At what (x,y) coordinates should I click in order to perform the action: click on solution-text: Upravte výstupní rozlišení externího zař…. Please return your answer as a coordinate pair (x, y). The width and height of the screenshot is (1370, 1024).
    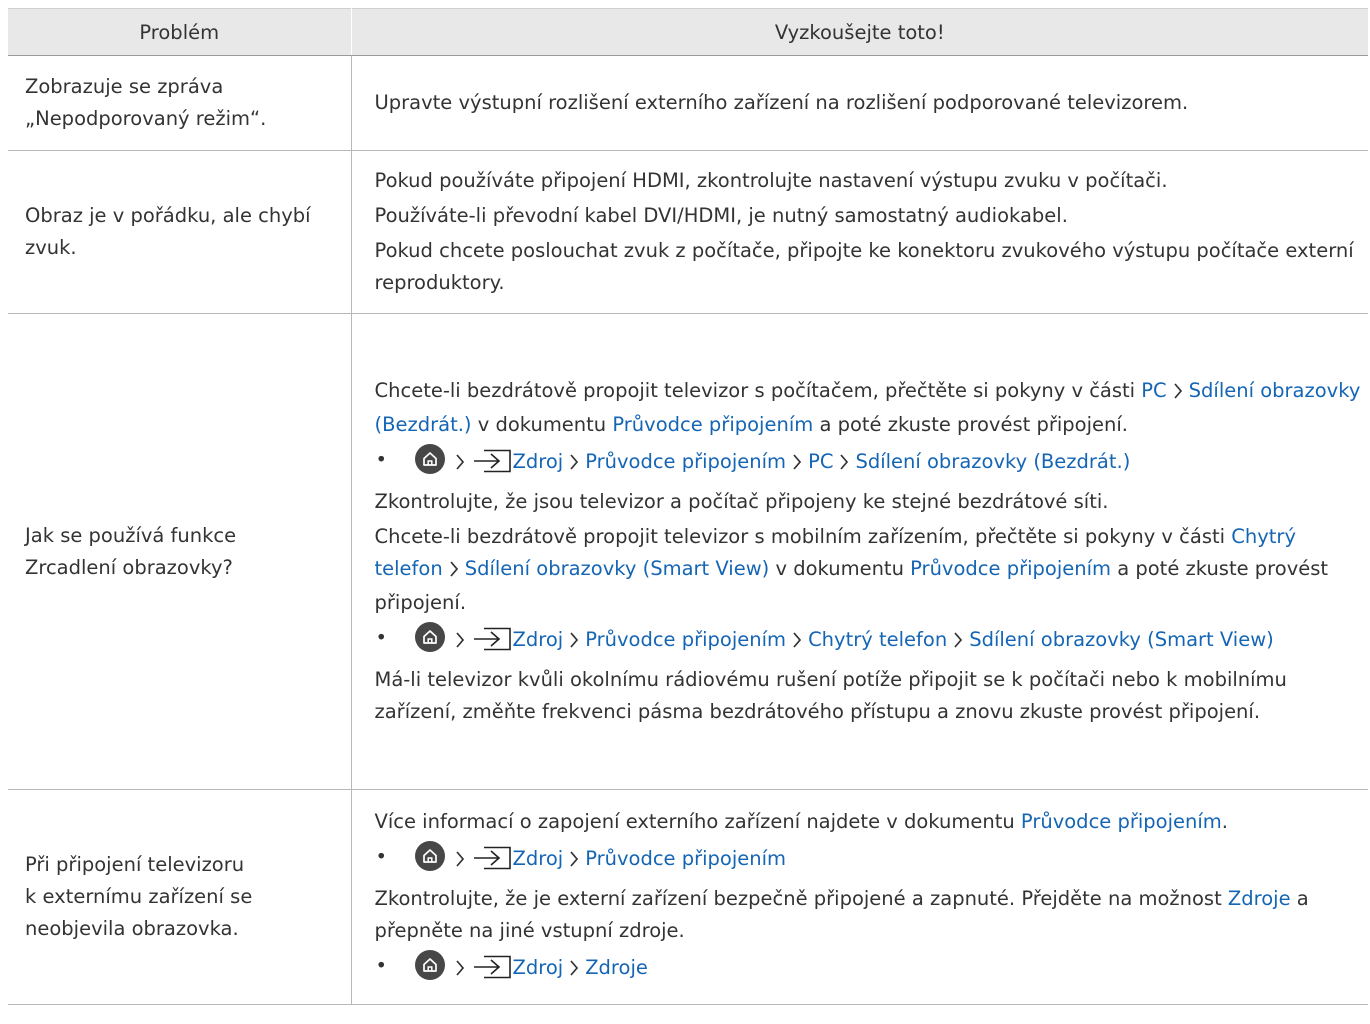
    Looking at the image, I should click on (781, 102).